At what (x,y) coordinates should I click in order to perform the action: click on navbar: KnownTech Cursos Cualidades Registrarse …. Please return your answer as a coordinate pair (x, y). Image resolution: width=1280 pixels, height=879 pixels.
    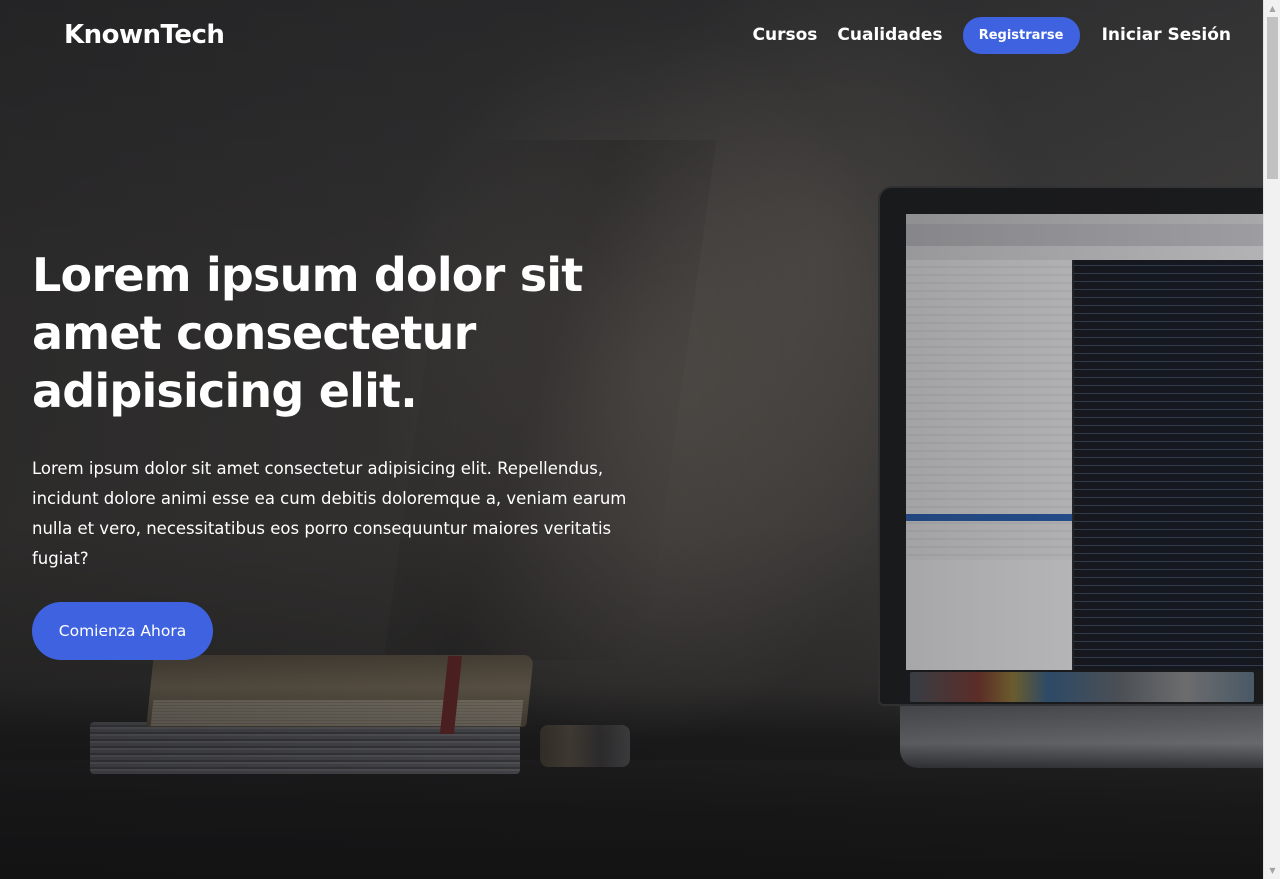
    Looking at the image, I should click on (631, 35).